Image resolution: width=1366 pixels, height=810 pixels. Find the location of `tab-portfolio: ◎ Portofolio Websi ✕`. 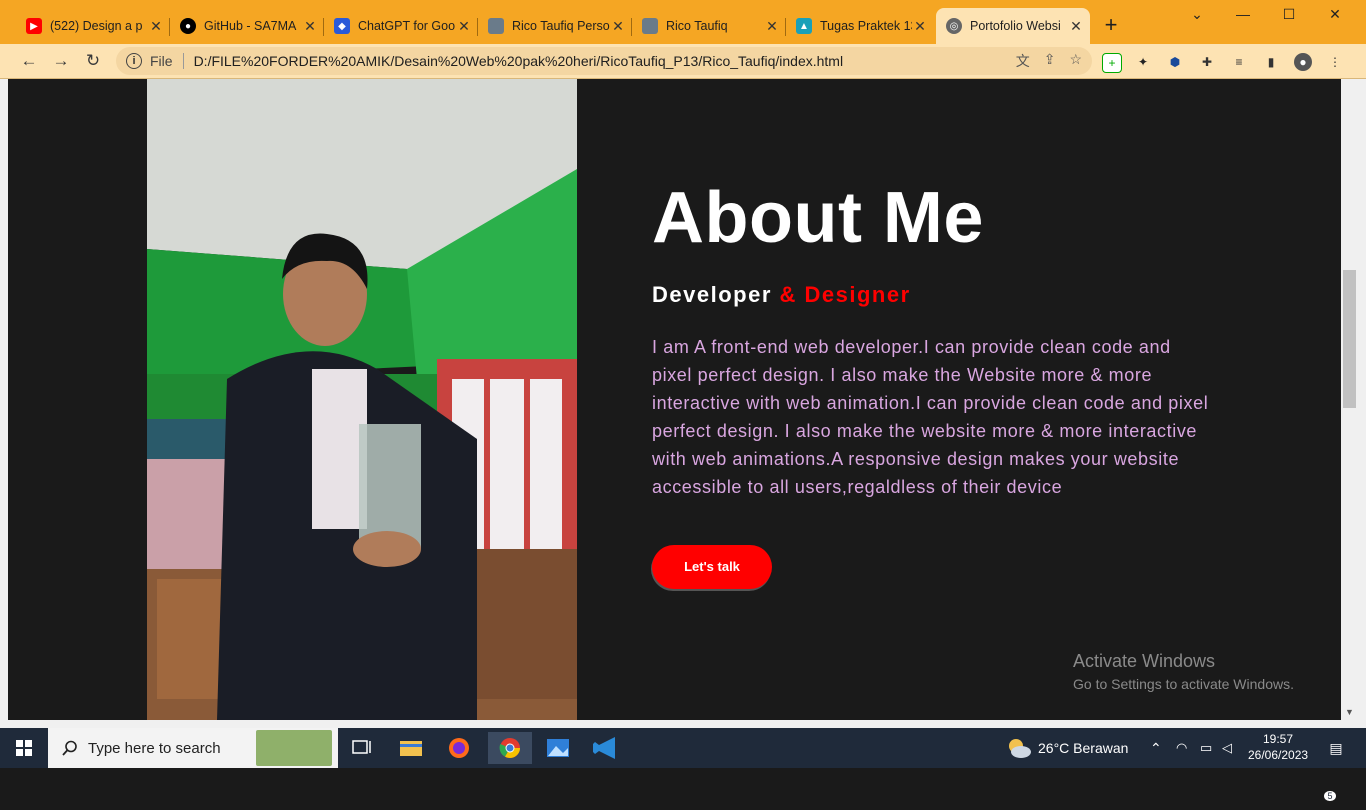

tab-portfolio: ◎ Portofolio Websi ✕ is located at coordinates (1013, 26).